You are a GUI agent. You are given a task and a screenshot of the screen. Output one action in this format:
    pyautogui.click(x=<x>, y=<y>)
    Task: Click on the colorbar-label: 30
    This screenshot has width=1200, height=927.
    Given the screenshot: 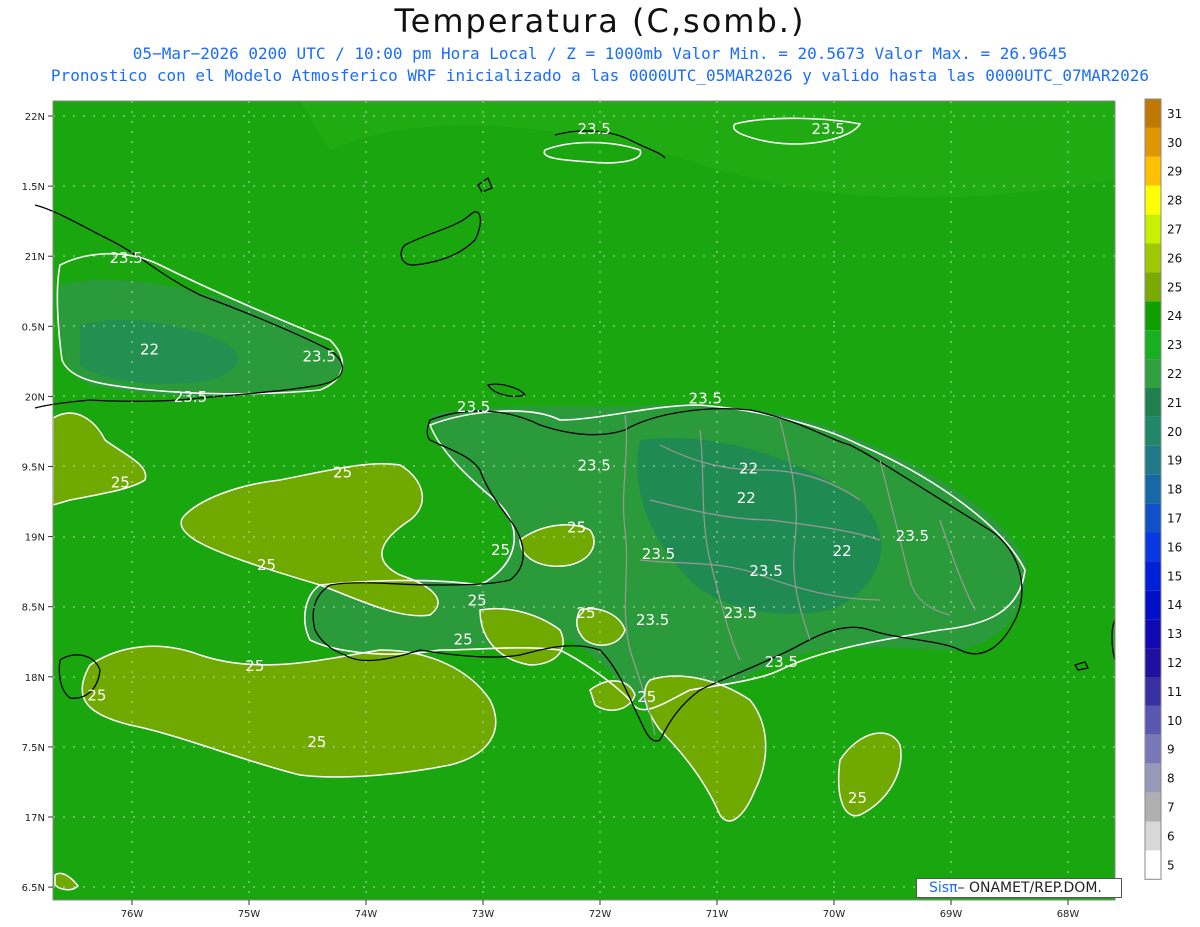 What is the action you would take?
    pyautogui.click(x=1174, y=143)
    